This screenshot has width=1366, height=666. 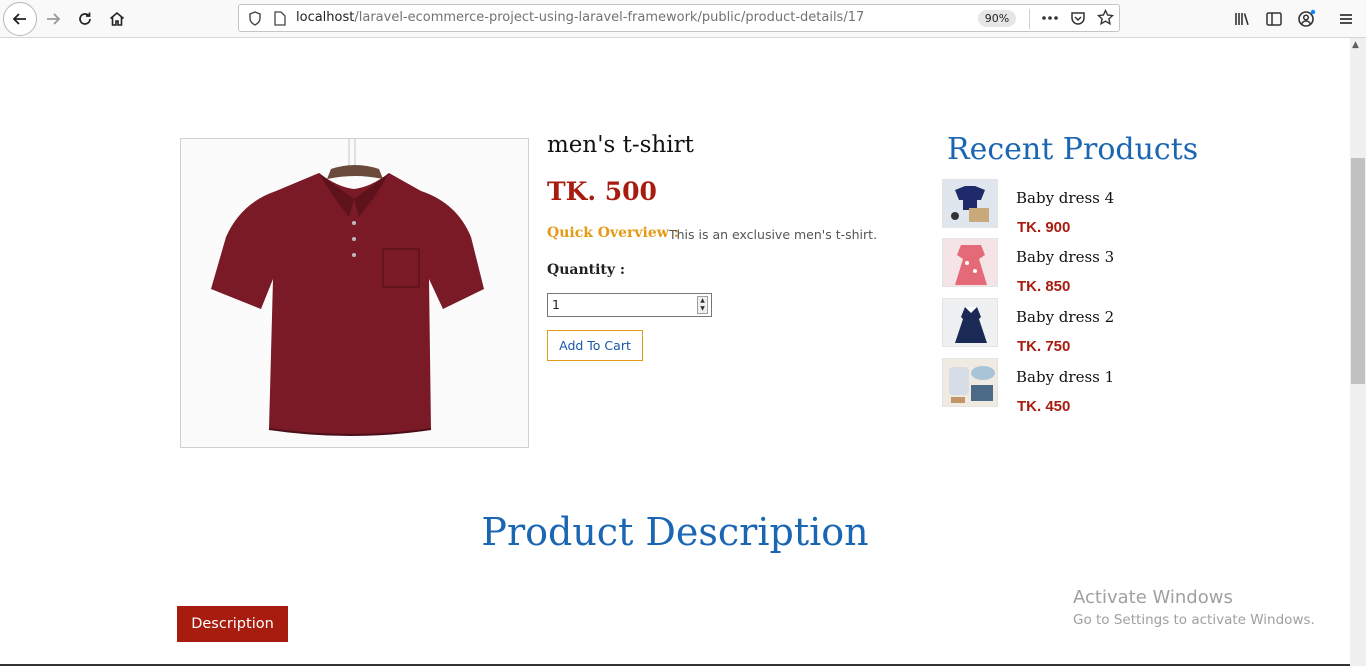 I want to click on reload-button, so click(x=85, y=19).